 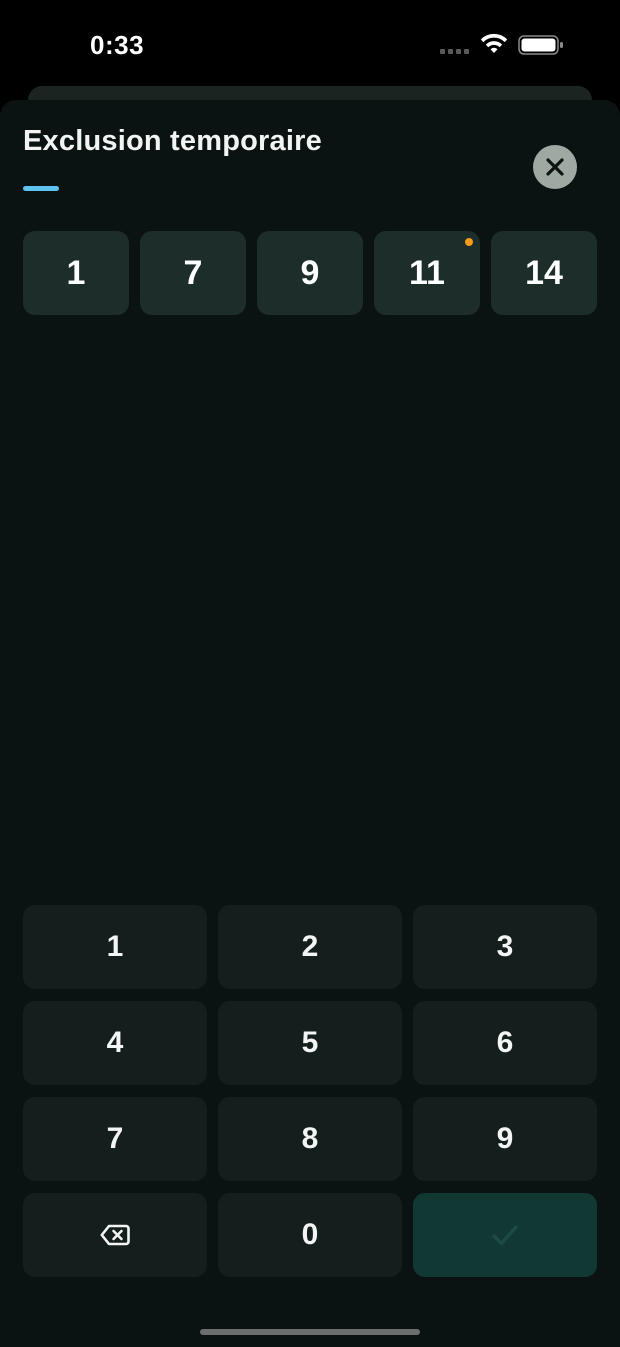 What do you see at coordinates (540, 45) in the screenshot?
I see `battery-icon` at bounding box center [540, 45].